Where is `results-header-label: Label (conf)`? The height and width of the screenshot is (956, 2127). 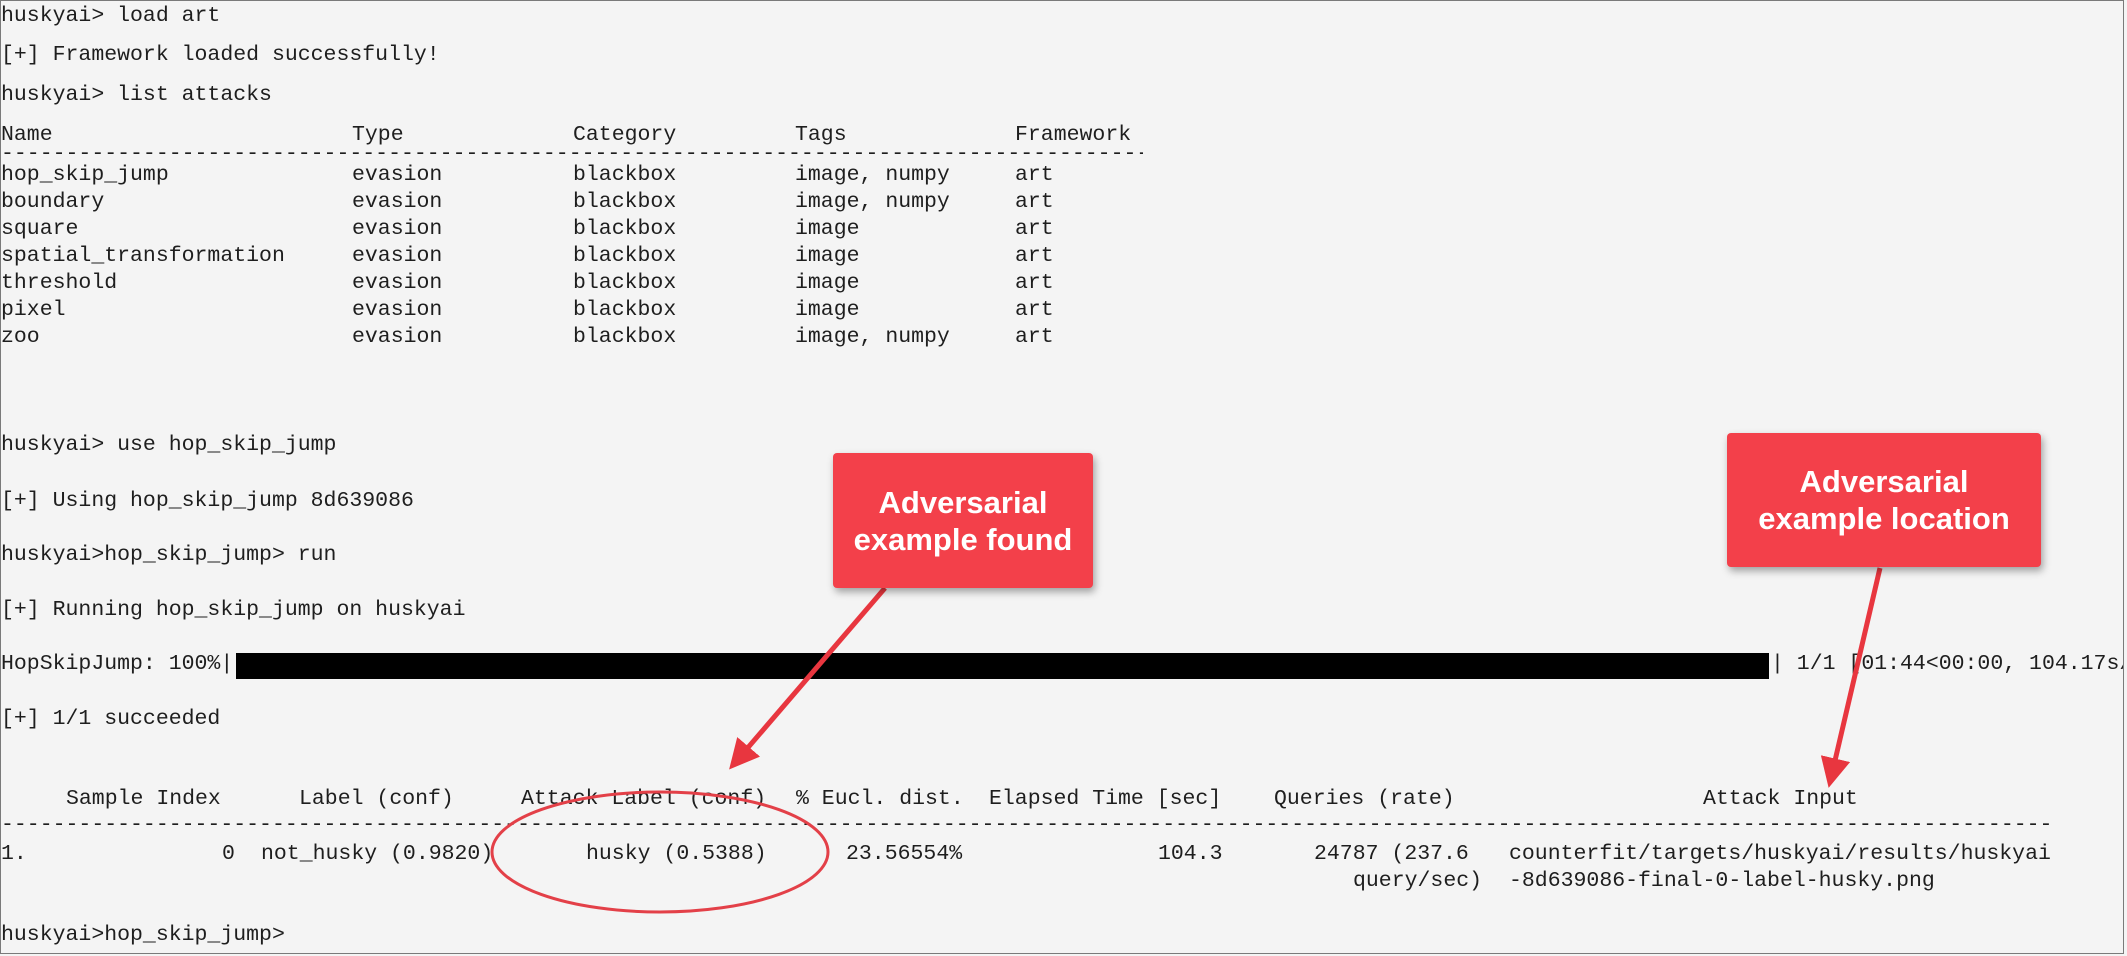
results-header-label: Label (conf) is located at coordinates (376, 799).